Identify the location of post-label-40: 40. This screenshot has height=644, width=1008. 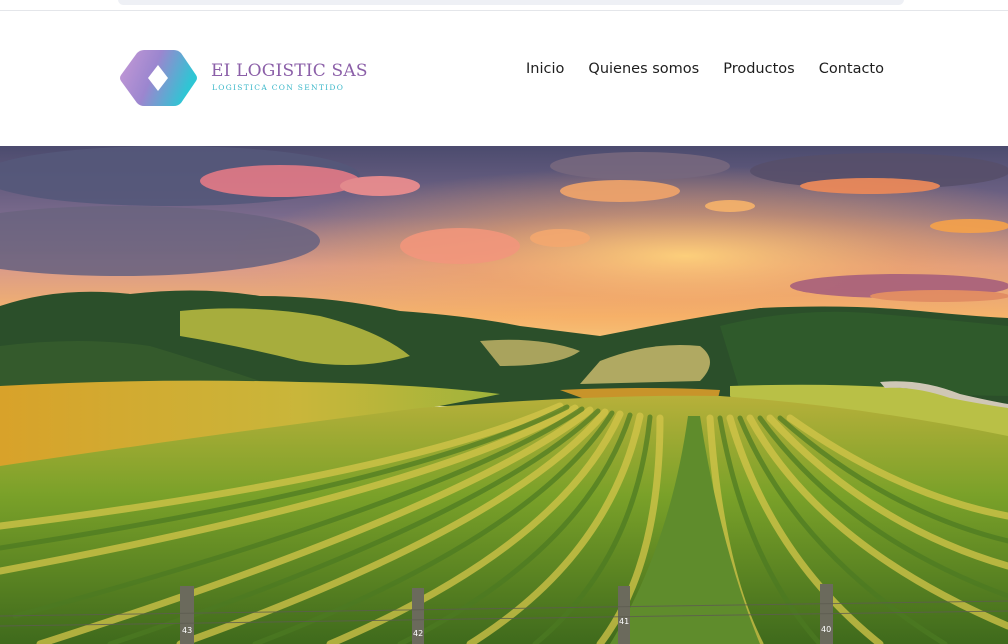
(826, 629).